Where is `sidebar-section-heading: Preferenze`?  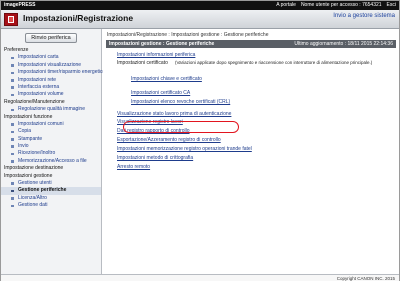
sidebar-section-heading: Preferenze is located at coordinates (16, 50).